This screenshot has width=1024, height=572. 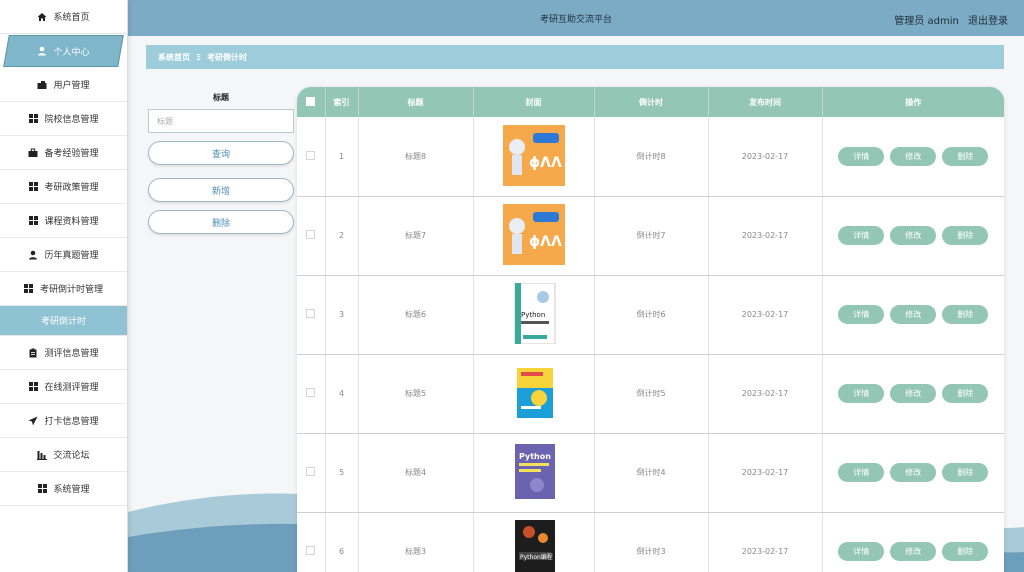 I want to click on table-header-row: 索引 标题 封面 倒计时 发布时间 操作, so click(x=650, y=102).